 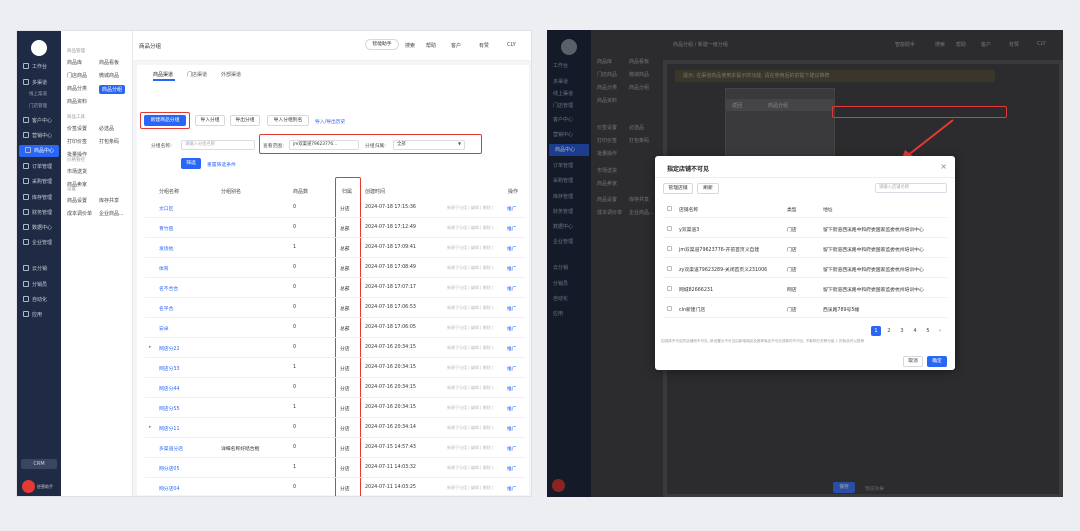 What do you see at coordinates (915, 331) in the screenshot?
I see `page-4: 4` at bounding box center [915, 331].